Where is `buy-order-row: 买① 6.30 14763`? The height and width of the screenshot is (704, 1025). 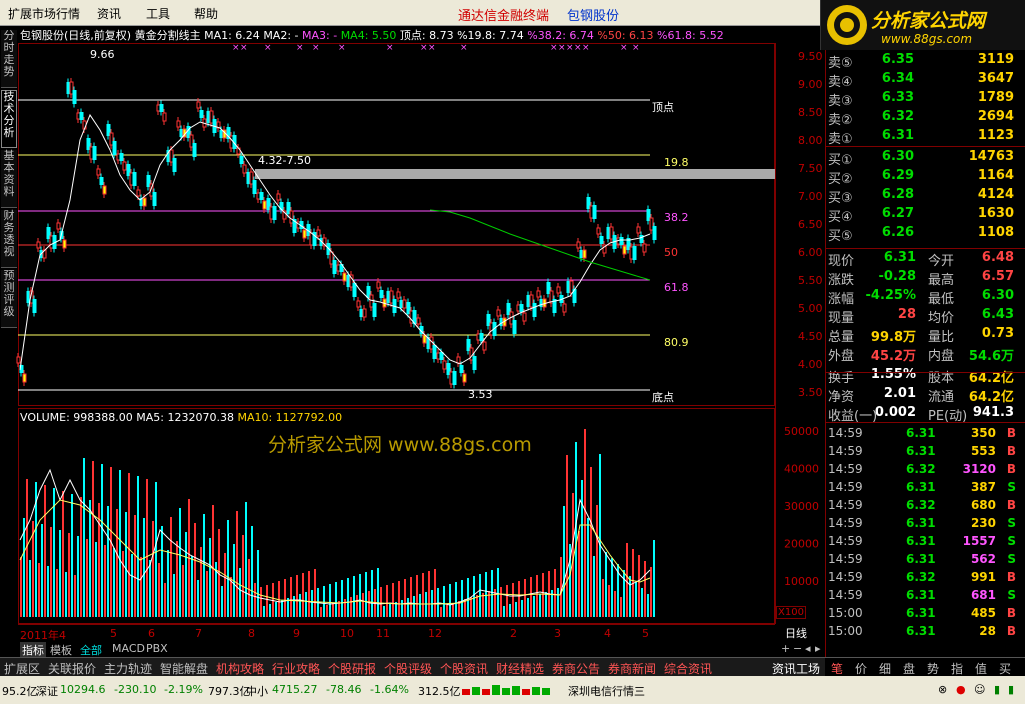 buy-order-row: 买① 6.30 14763 is located at coordinates (924, 158).